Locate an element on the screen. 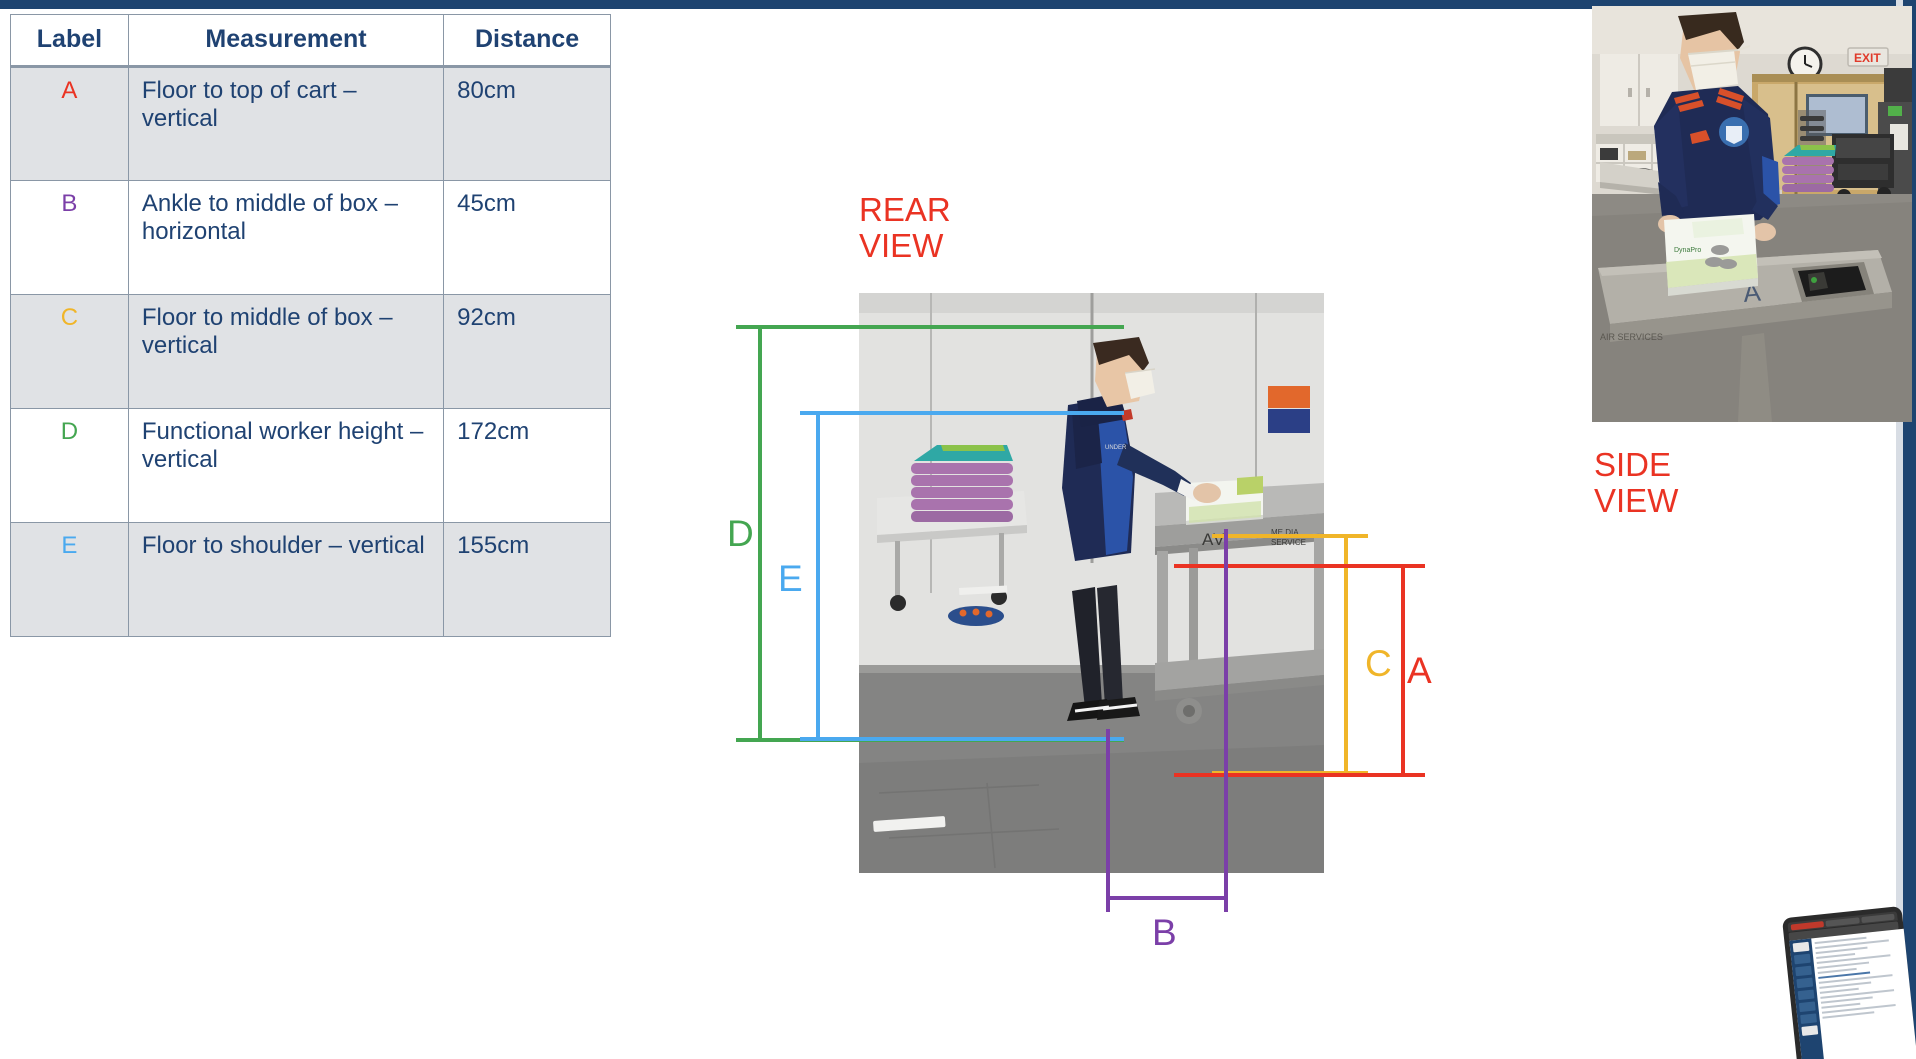 The height and width of the screenshot is (1059, 1916). row-label-a: A is located at coordinates (69, 123).